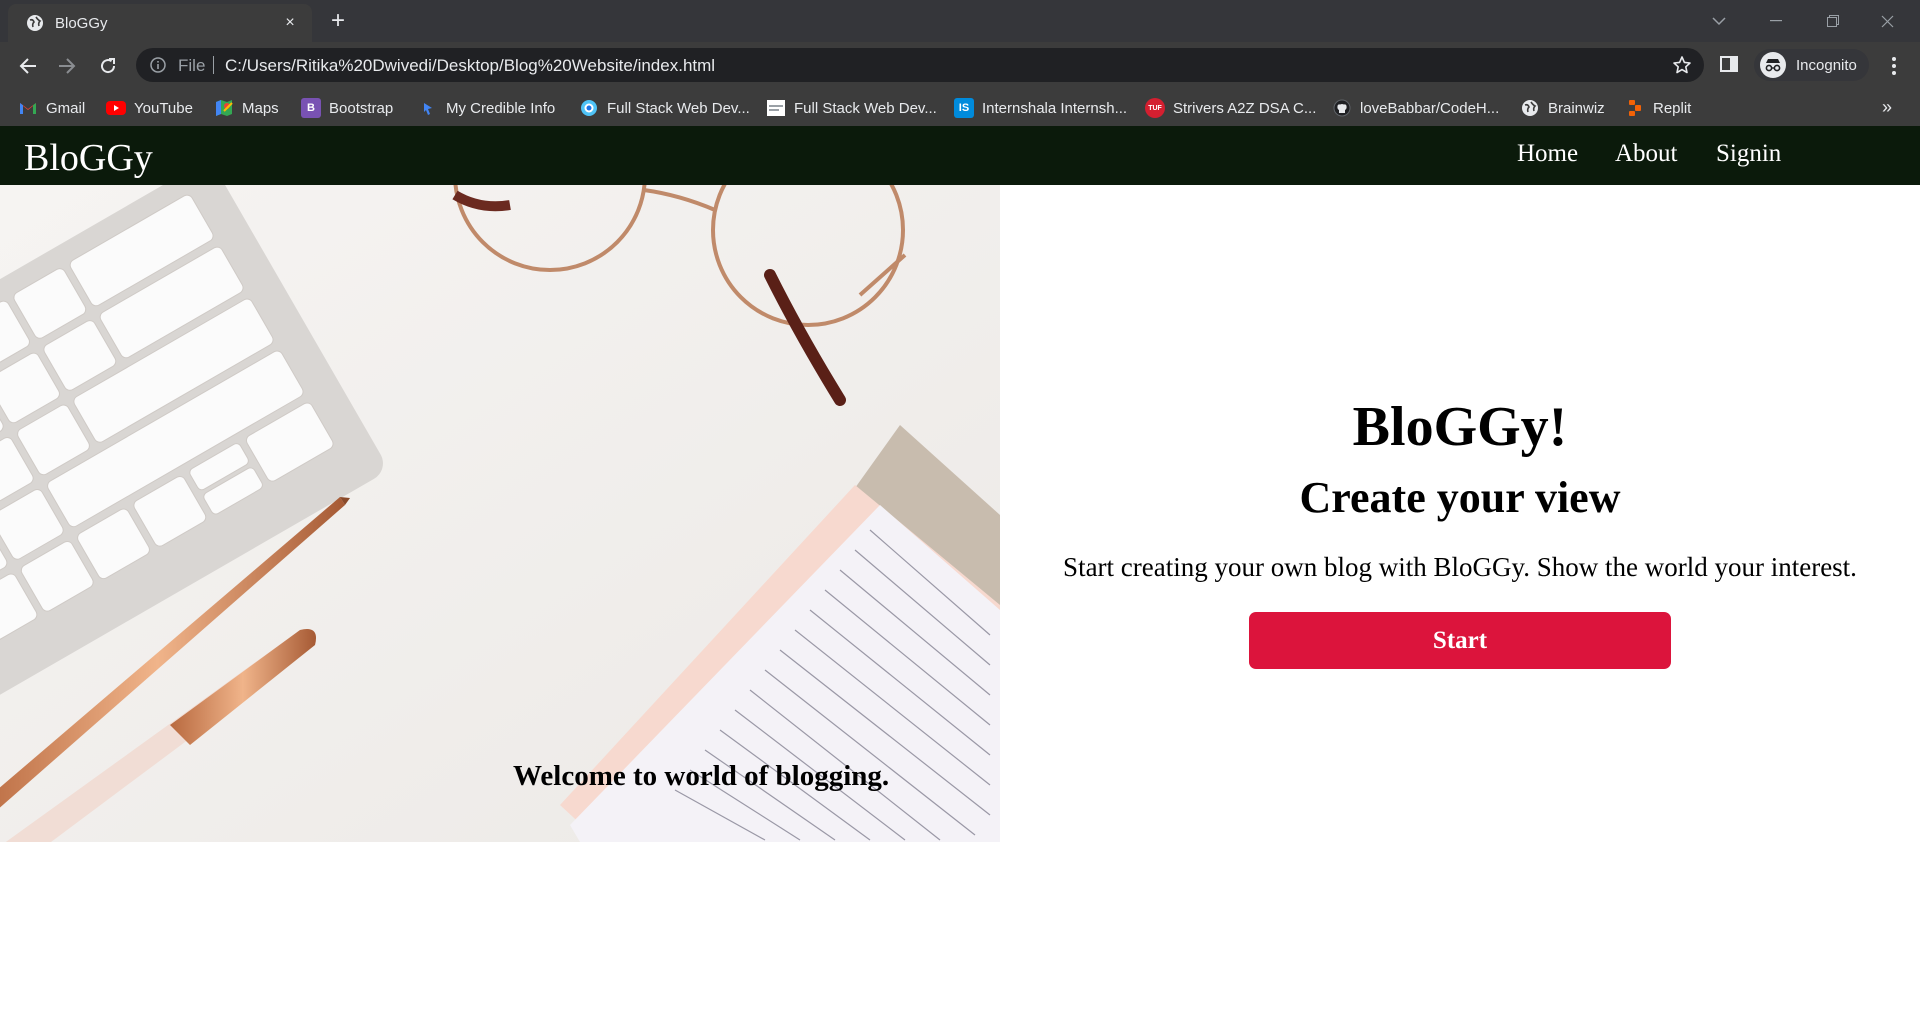 This screenshot has height=1013, width=1920. What do you see at coordinates (1155, 108) in the screenshot?
I see `tuf-icon: TUF` at bounding box center [1155, 108].